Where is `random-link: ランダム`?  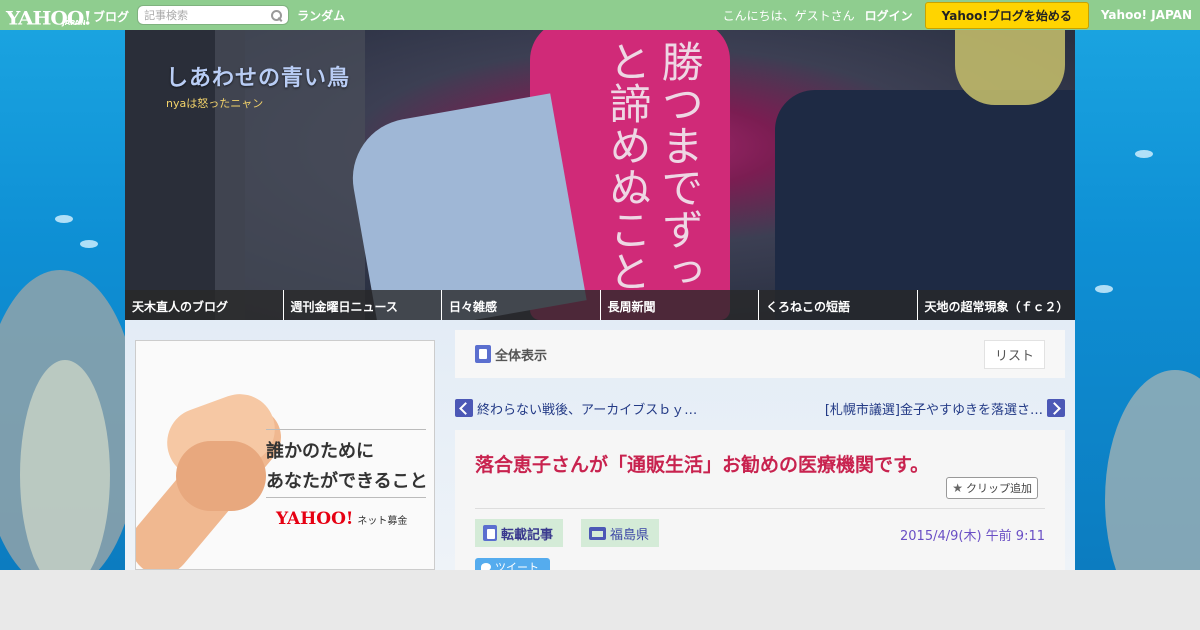
random-link: ランダム is located at coordinates (321, 15).